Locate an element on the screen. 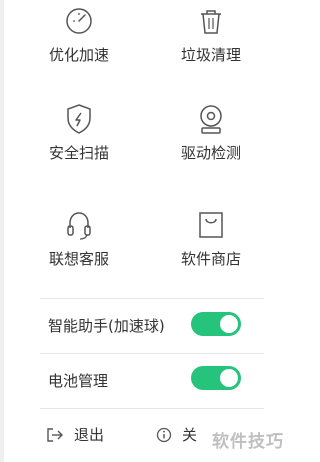 This screenshot has width=320, height=462. exit-button: 退出 is located at coordinates (75, 434).